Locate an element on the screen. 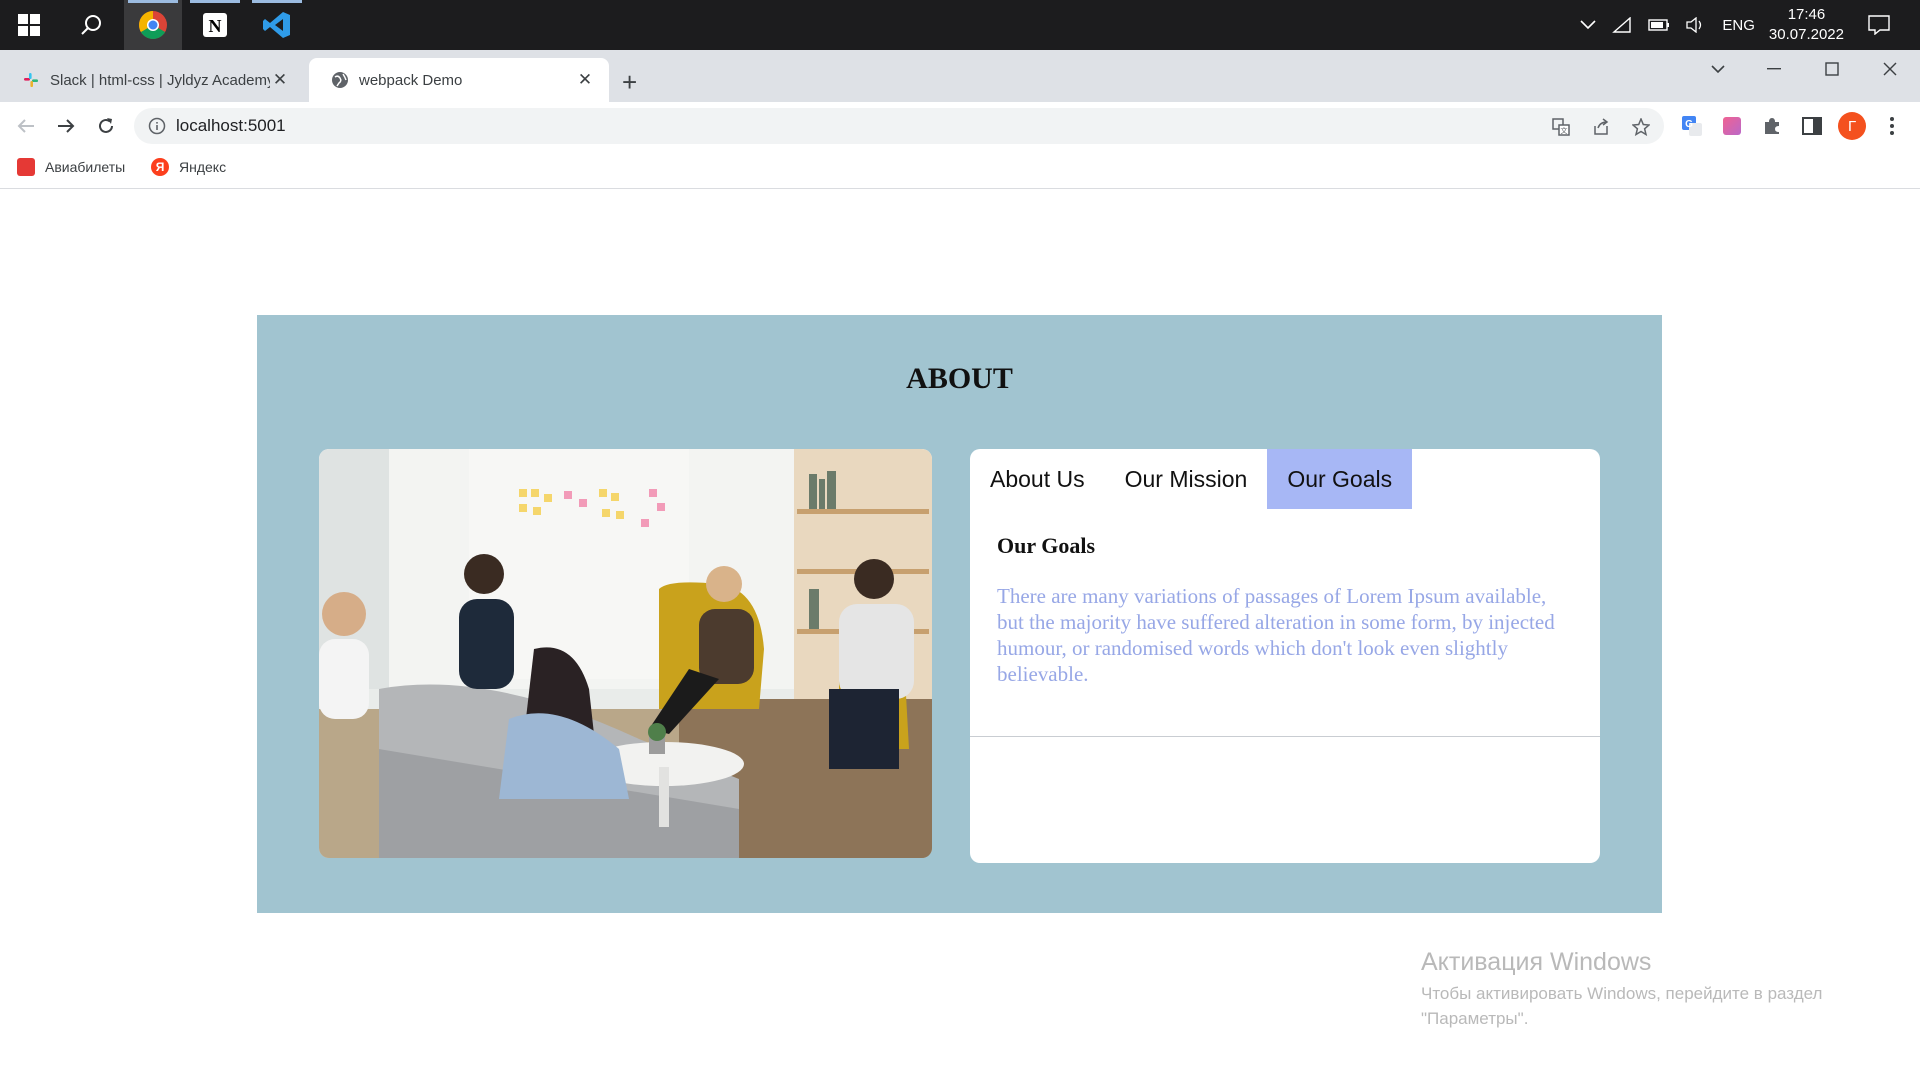 The width and height of the screenshot is (1920, 1080). windows-start-button is located at coordinates (29, 25).